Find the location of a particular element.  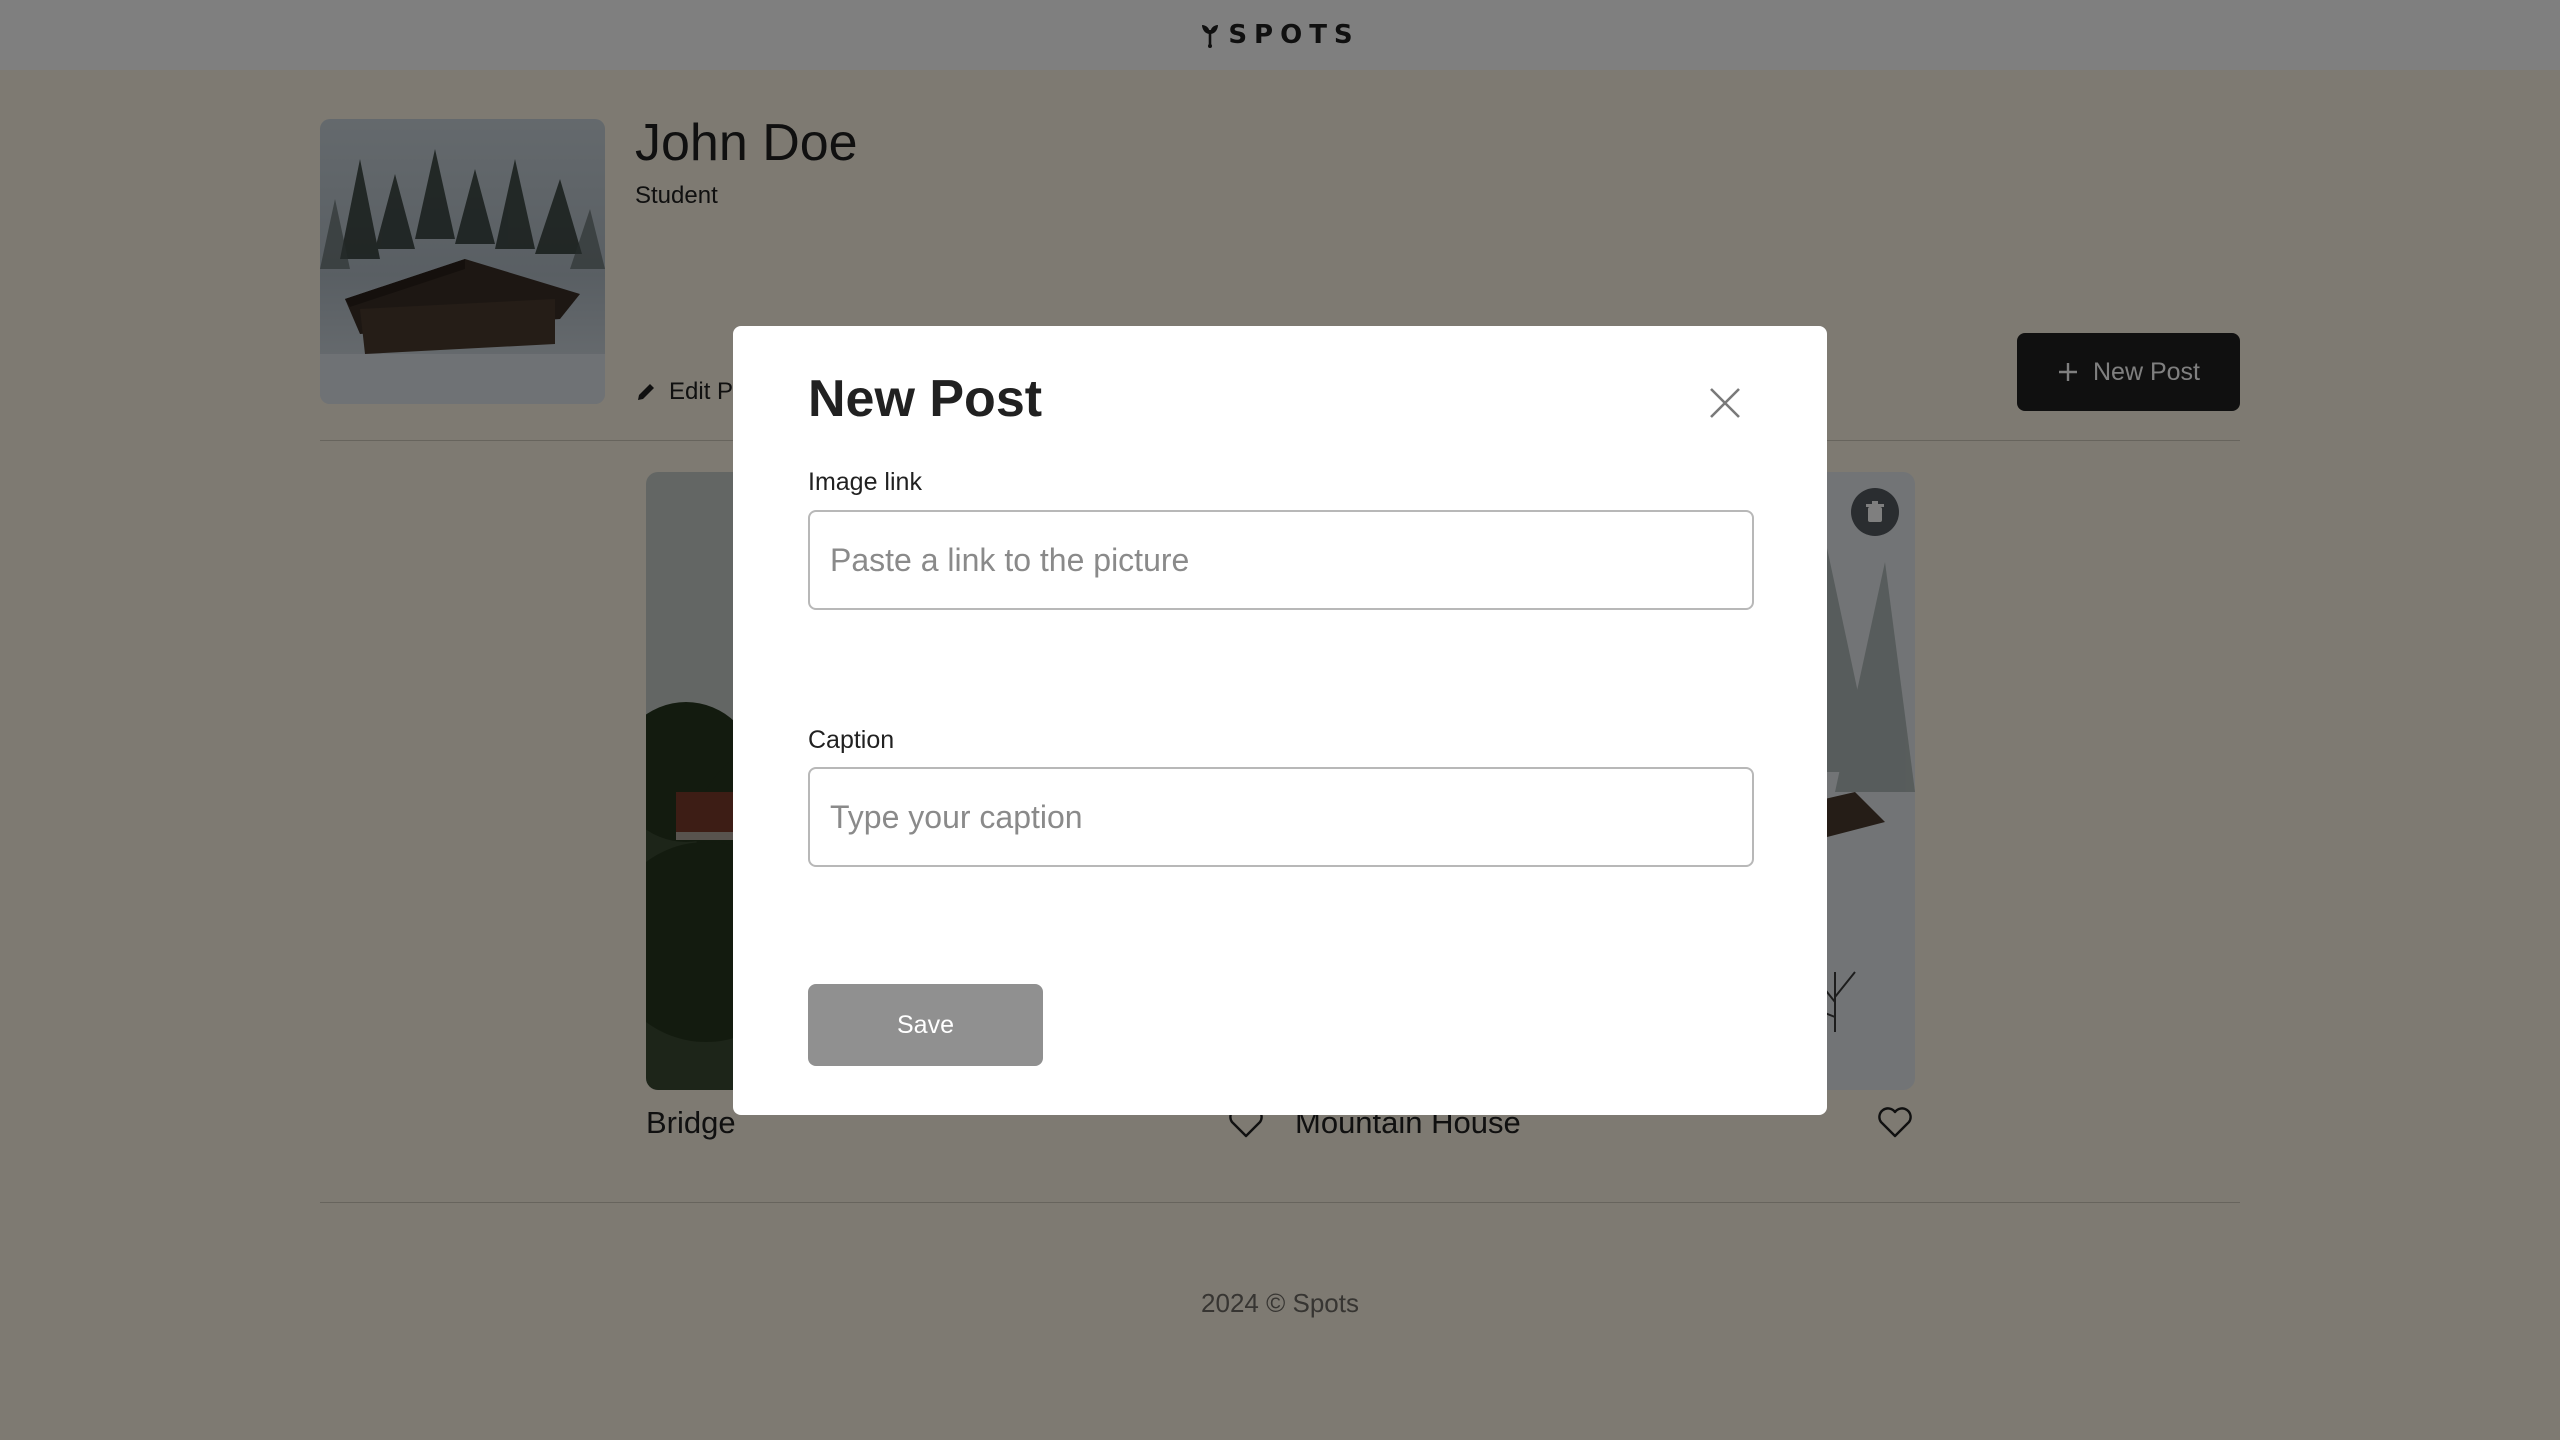

close-button is located at coordinates (1725, 403).